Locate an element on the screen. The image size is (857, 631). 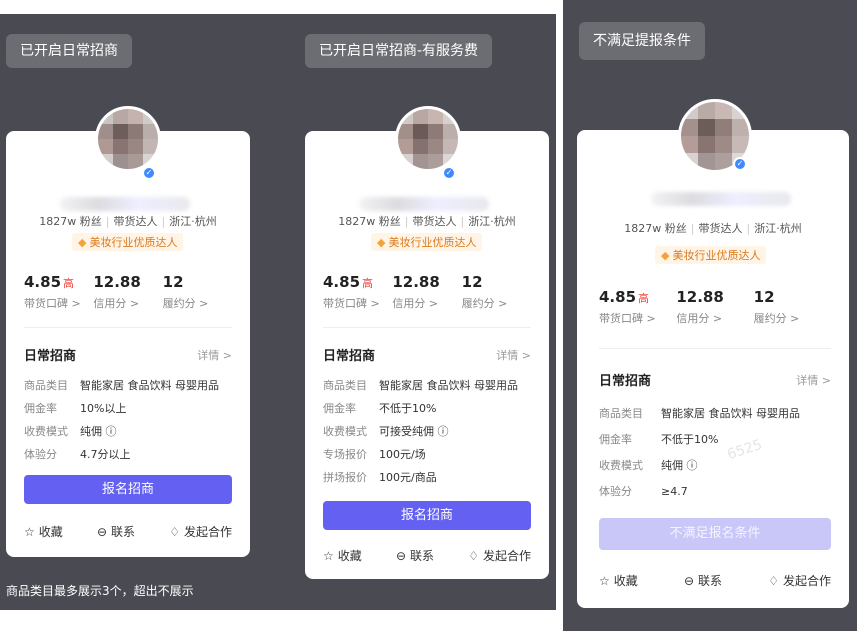
info-row: 体验分 ≥4.7 is located at coordinates (643, 491).